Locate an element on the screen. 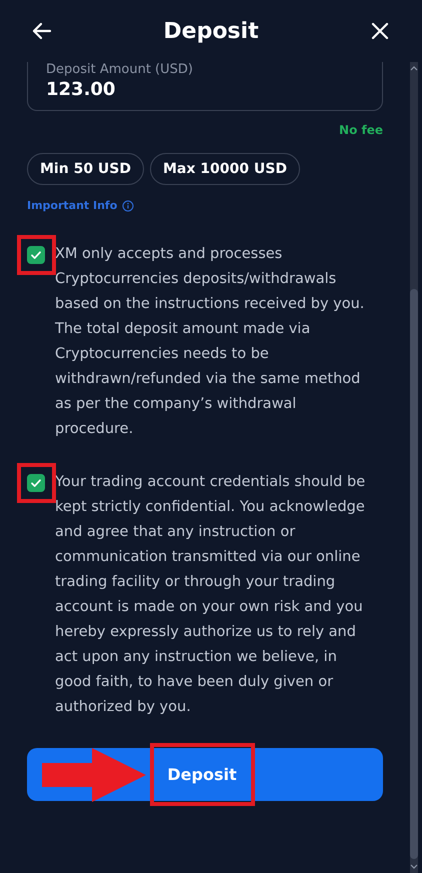 This screenshot has height=873, width=422. scroll-down-icon is located at coordinates (414, 867).